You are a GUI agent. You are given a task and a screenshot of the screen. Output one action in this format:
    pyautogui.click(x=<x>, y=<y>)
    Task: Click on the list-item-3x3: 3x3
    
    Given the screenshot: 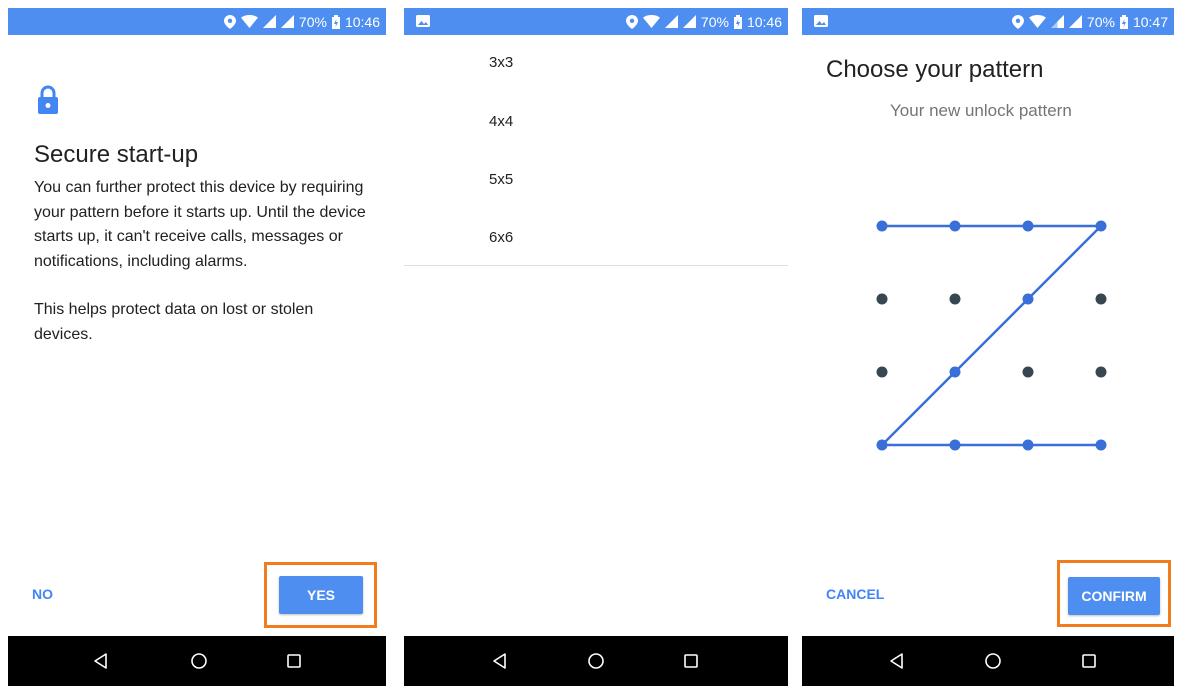 What is the action you would take?
    pyautogui.click(x=501, y=62)
    